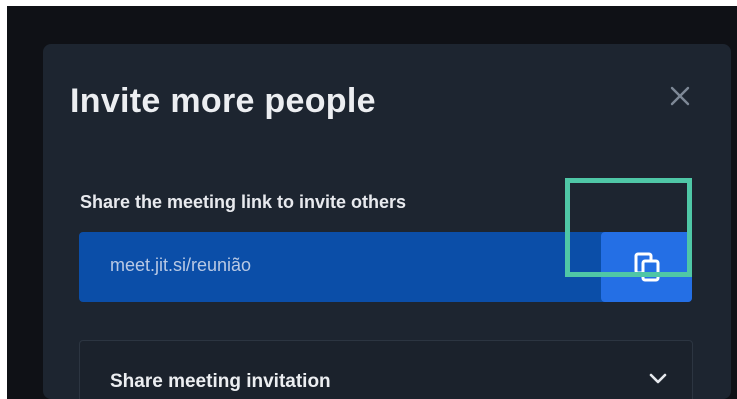 The width and height of the screenshot is (737, 399). I want to click on share-invitation-accordion: Share meeting invitation, so click(386, 369).